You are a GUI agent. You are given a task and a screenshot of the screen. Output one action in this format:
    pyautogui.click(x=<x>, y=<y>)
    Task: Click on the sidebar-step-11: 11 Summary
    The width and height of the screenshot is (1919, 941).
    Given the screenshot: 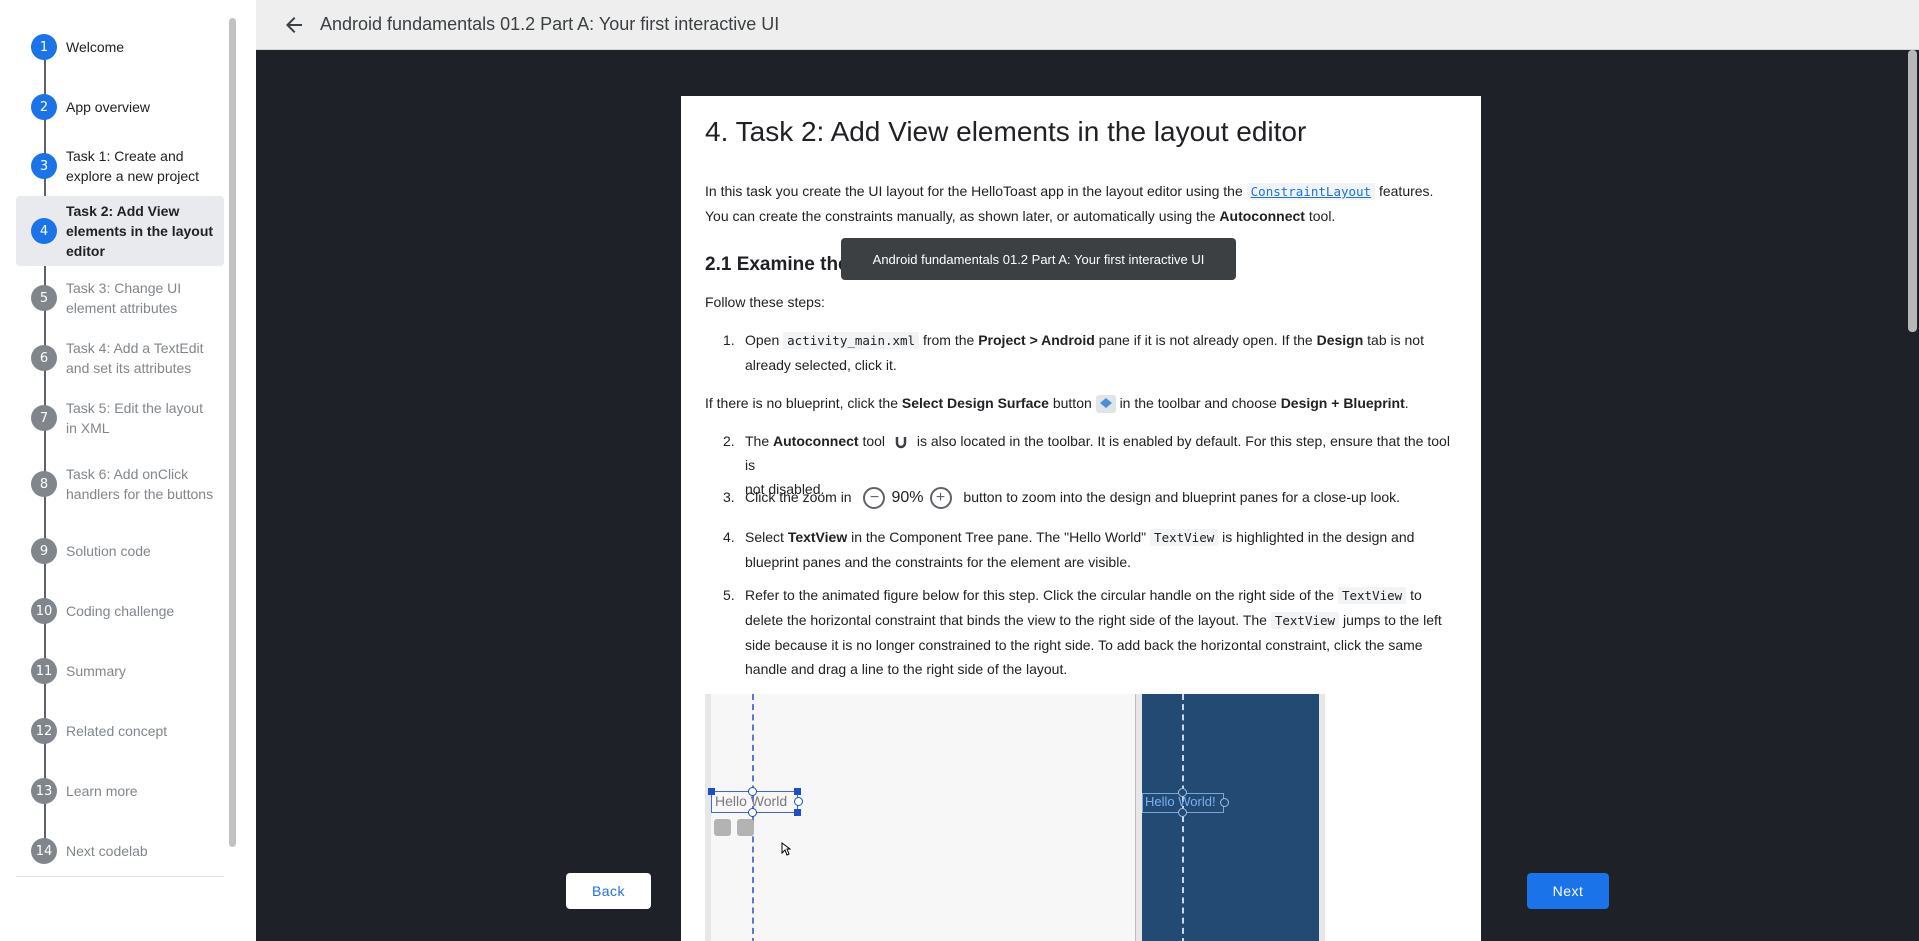 What is the action you would take?
    pyautogui.click(x=120, y=671)
    